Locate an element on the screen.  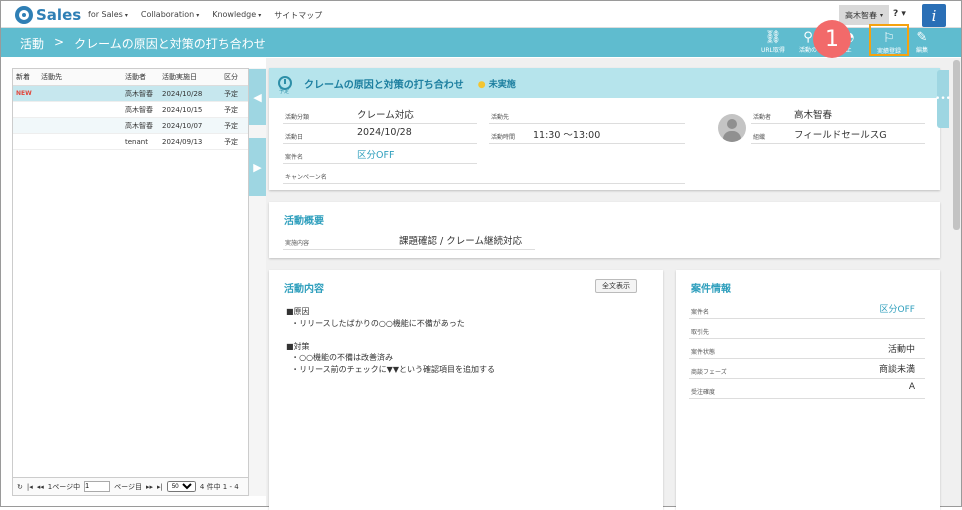
first-page-icon: |◂ is located at coordinates (30, 487).